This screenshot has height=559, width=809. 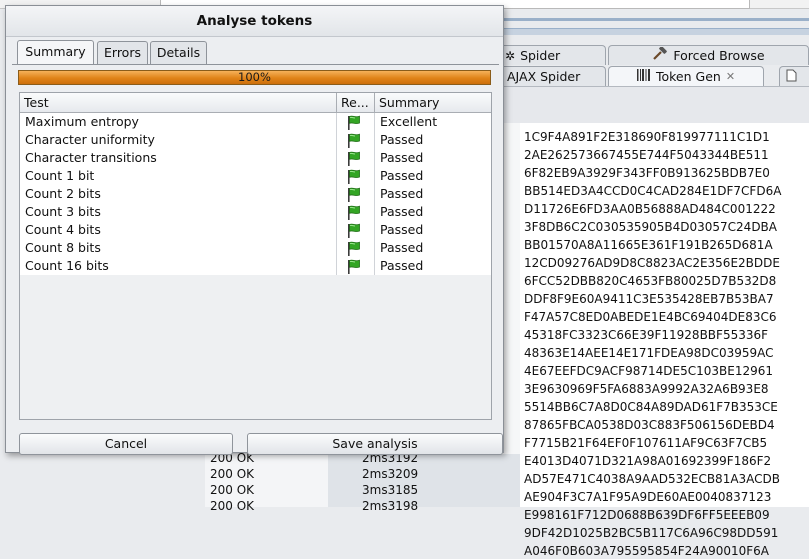 I want to click on tab-overflow, so click(x=794, y=76).